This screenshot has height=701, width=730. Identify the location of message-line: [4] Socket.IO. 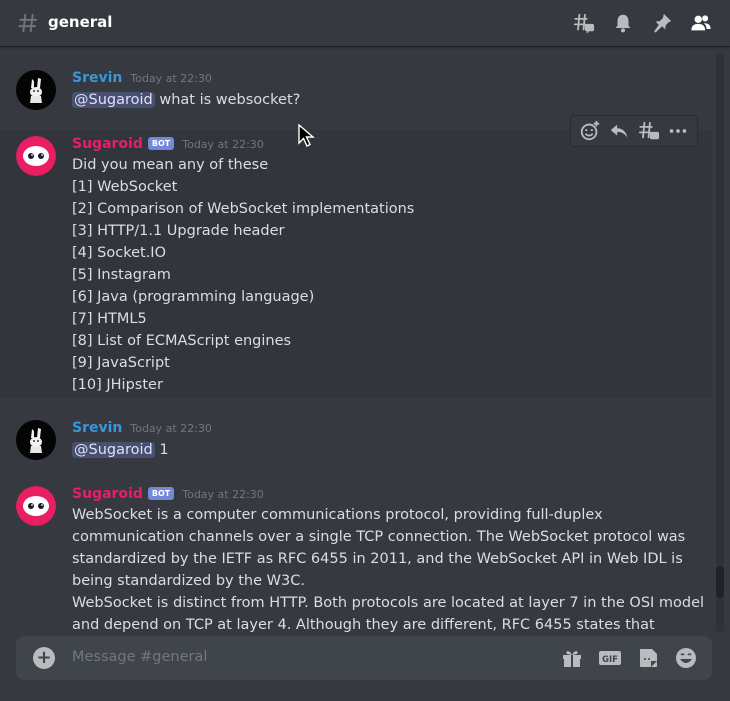
(119, 253).